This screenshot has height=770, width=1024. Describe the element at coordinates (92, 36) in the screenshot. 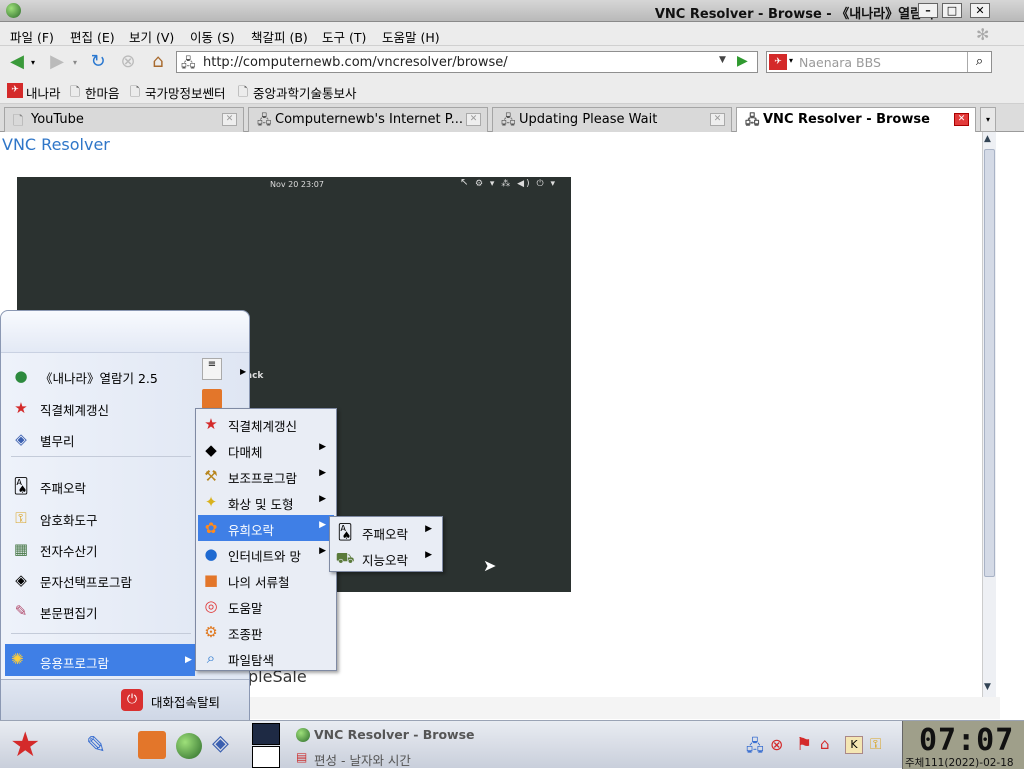

I see `menu-edit: 편집 (E)` at that location.